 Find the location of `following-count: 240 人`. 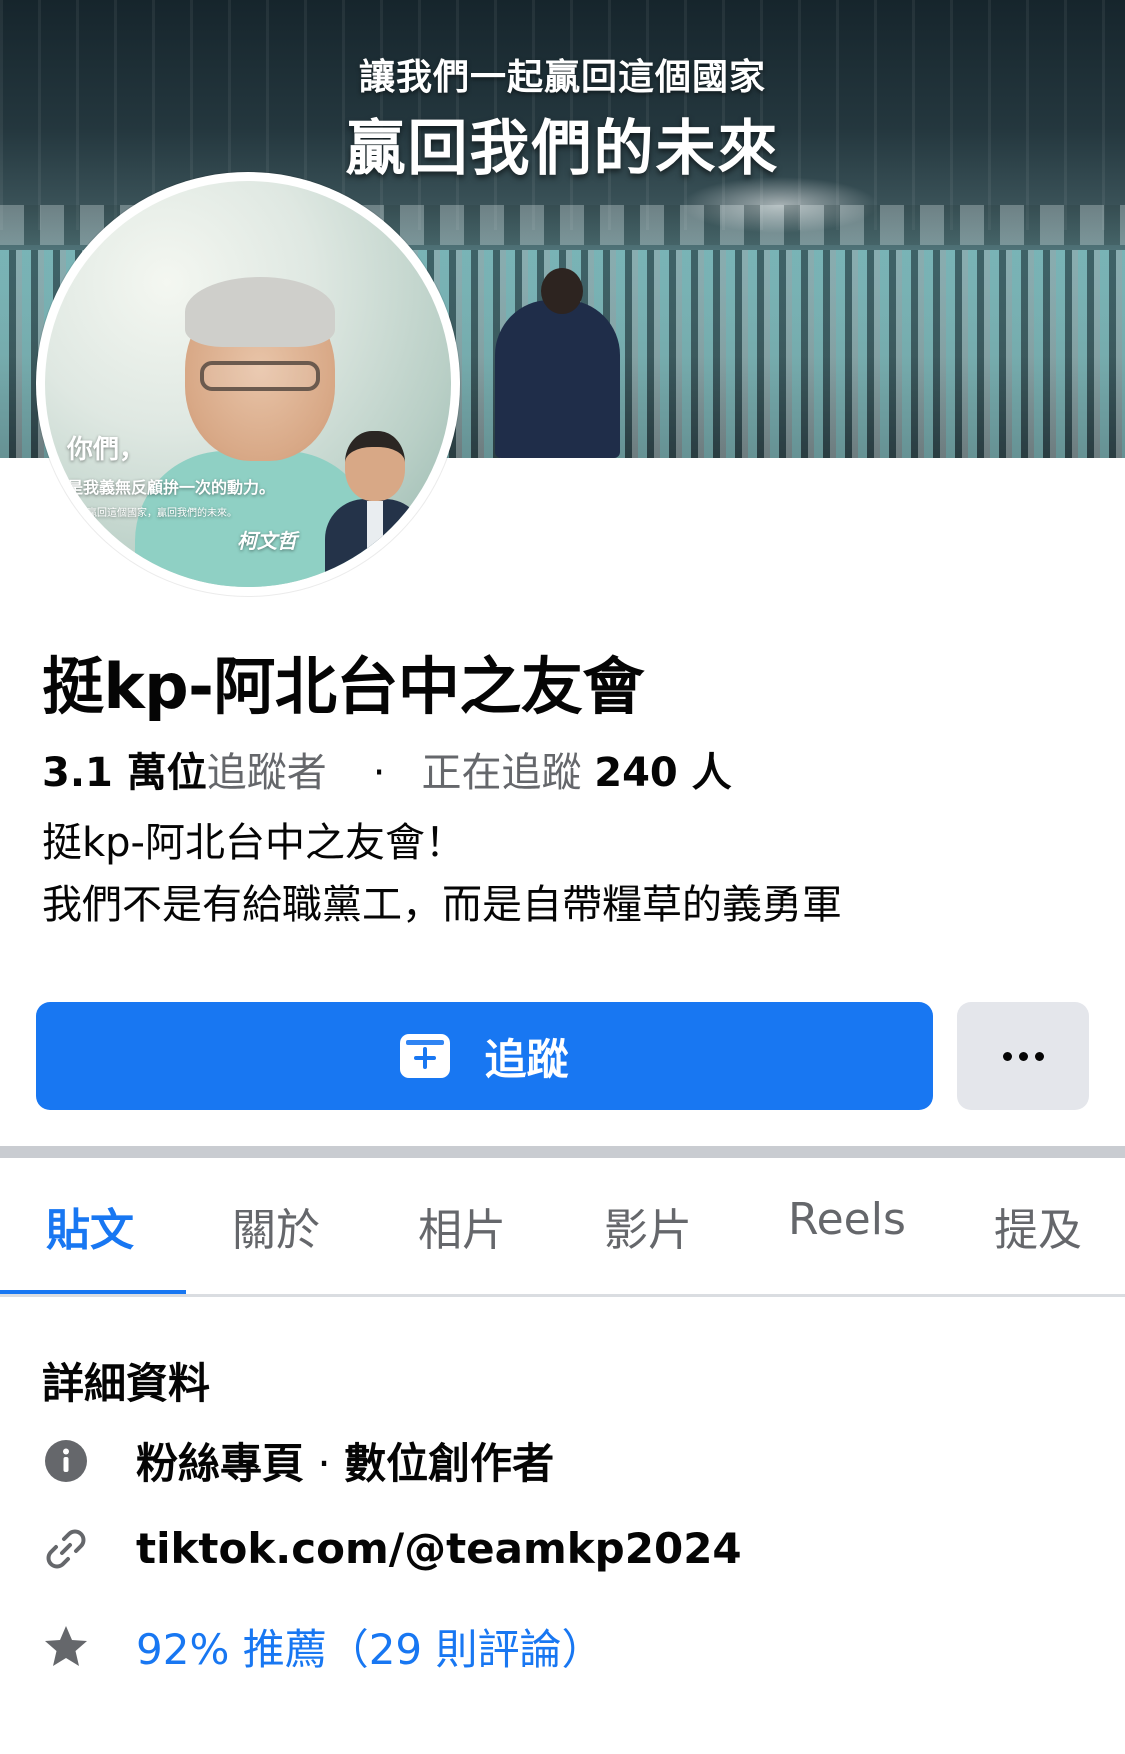

following-count: 240 人 is located at coordinates (662, 773).